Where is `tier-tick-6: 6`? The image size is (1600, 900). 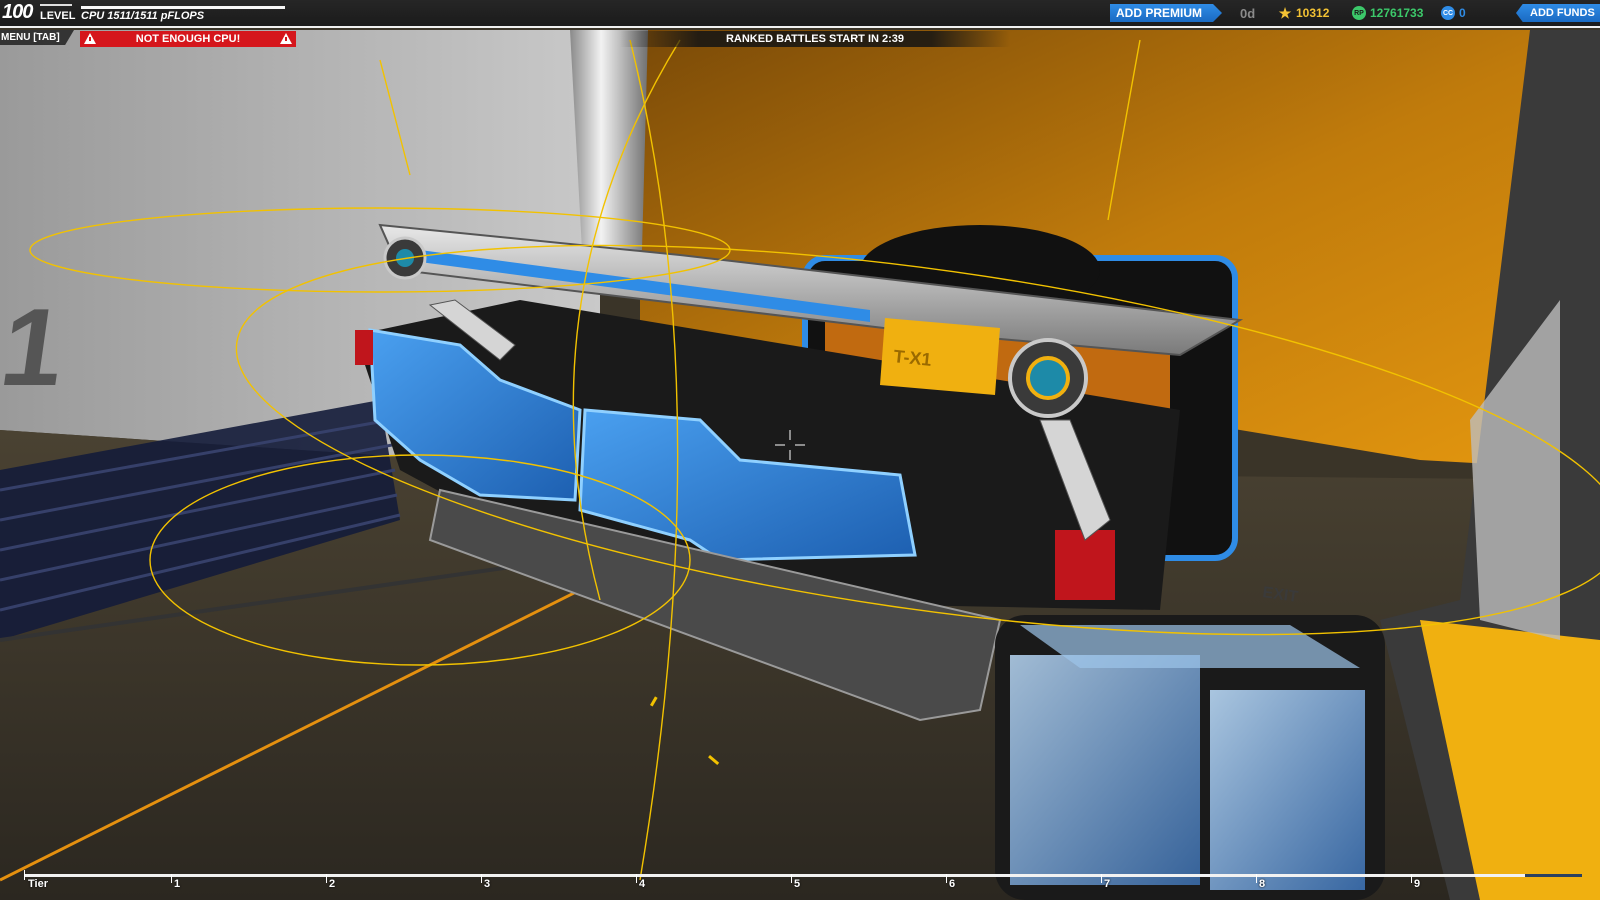
tier-tick-6: 6 is located at coordinates (951, 882).